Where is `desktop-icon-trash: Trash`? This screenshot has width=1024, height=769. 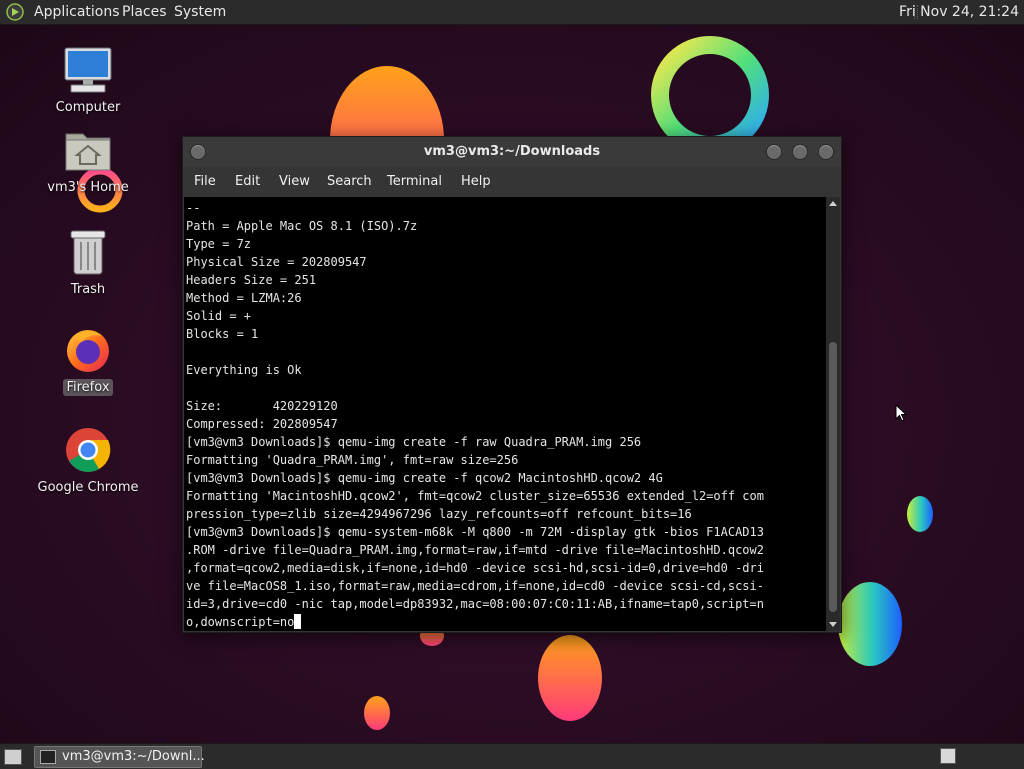 desktop-icon-trash: Trash is located at coordinates (88, 263).